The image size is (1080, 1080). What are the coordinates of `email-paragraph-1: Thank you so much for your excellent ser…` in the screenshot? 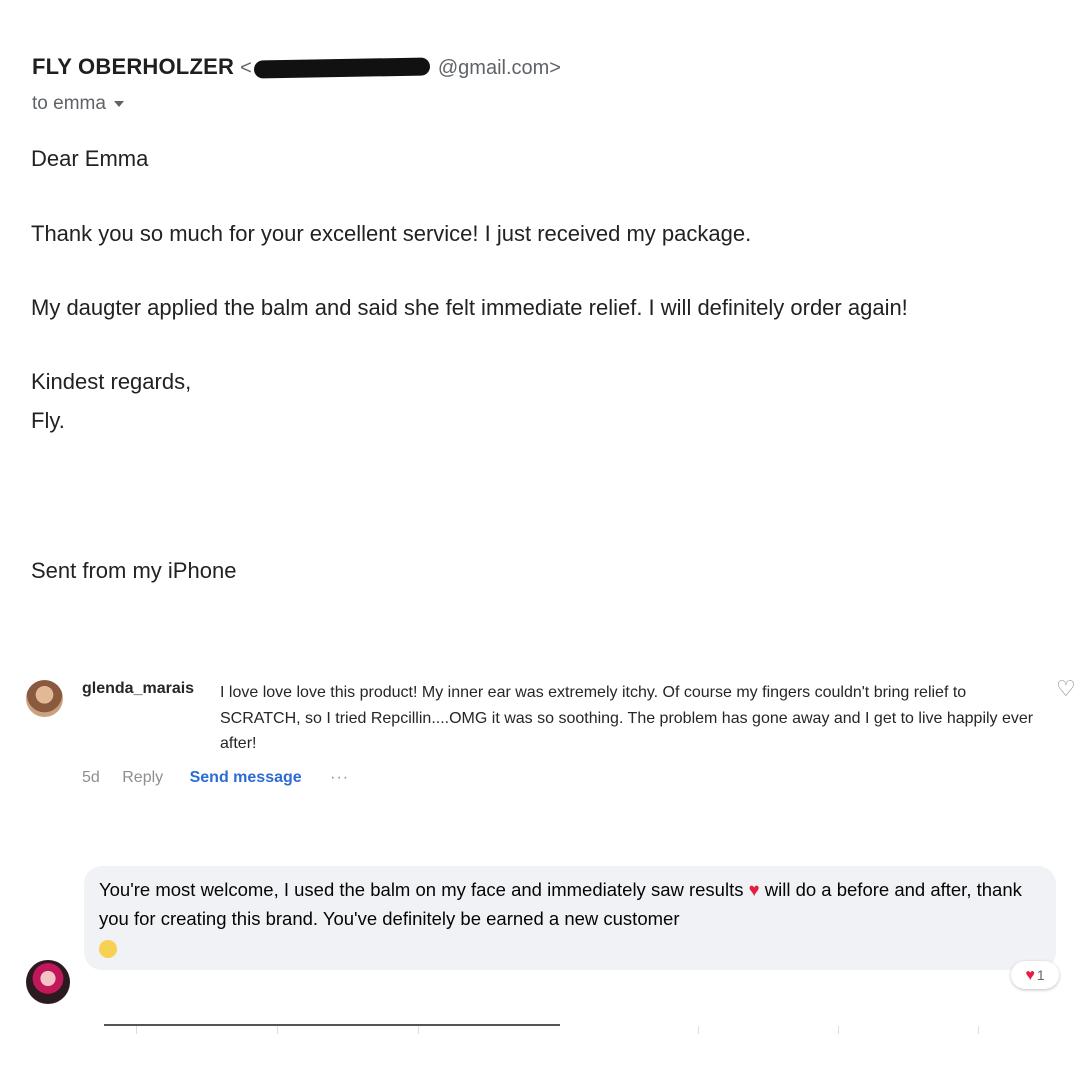 It's located at (391, 233).